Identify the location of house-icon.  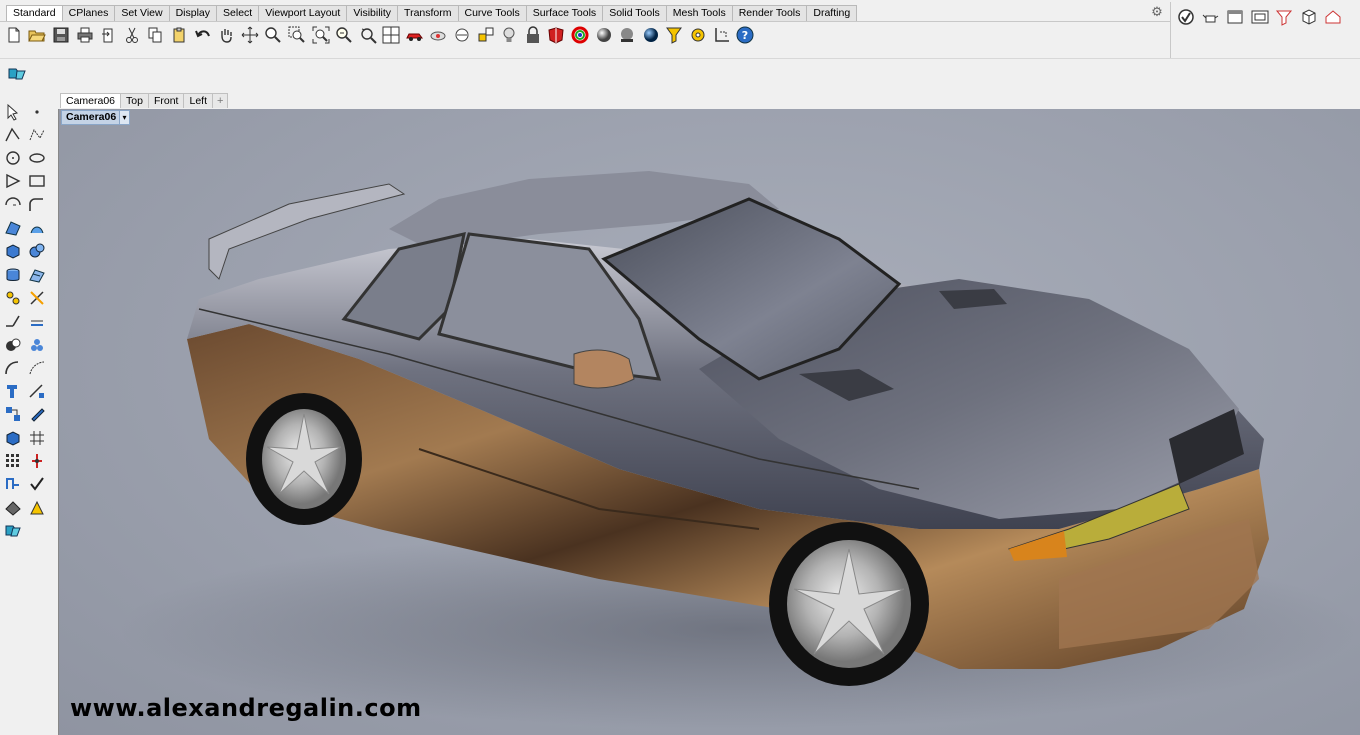
(1333, 17).